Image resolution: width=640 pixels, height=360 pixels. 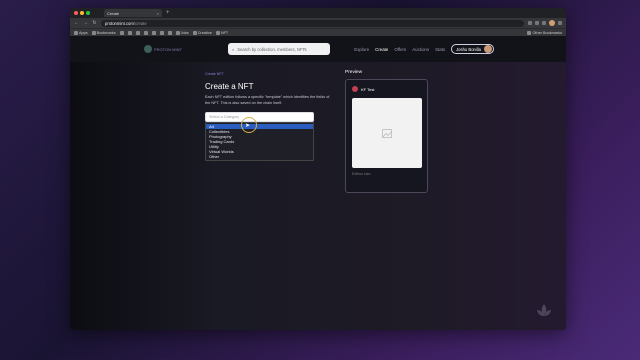 What do you see at coordinates (355, 89) in the screenshot?
I see `collection-avatar` at bounding box center [355, 89].